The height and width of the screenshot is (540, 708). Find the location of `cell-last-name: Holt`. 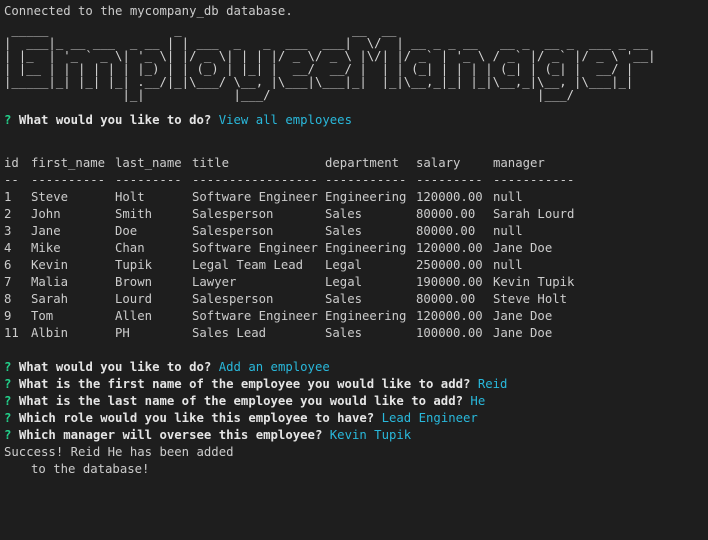

cell-last-name: Holt is located at coordinates (130, 197).